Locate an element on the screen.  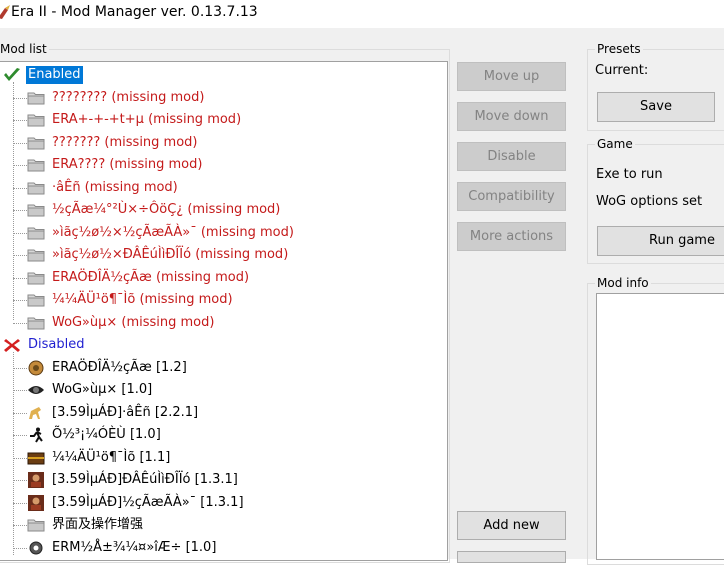
game-caption: Game is located at coordinates (615, 144).